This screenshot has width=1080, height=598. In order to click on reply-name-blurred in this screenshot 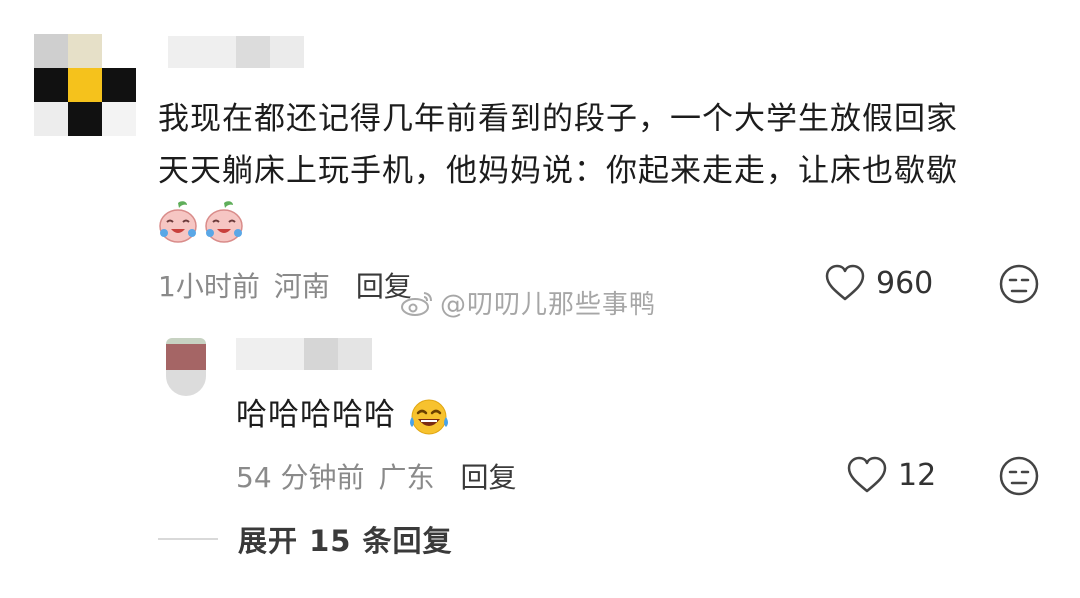, I will do `click(304, 354)`.